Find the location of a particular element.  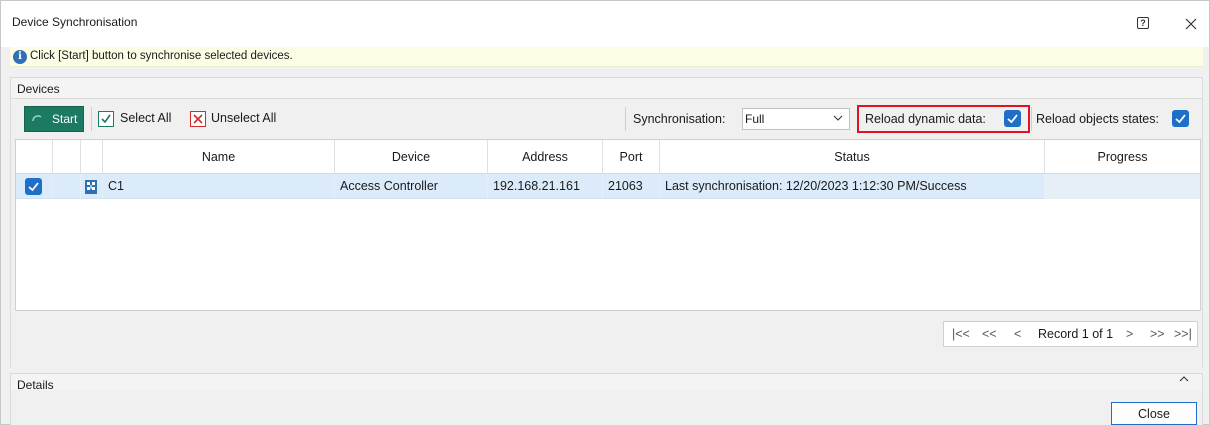

grid-header: Name Device Address Port Status Progress is located at coordinates (608, 157).